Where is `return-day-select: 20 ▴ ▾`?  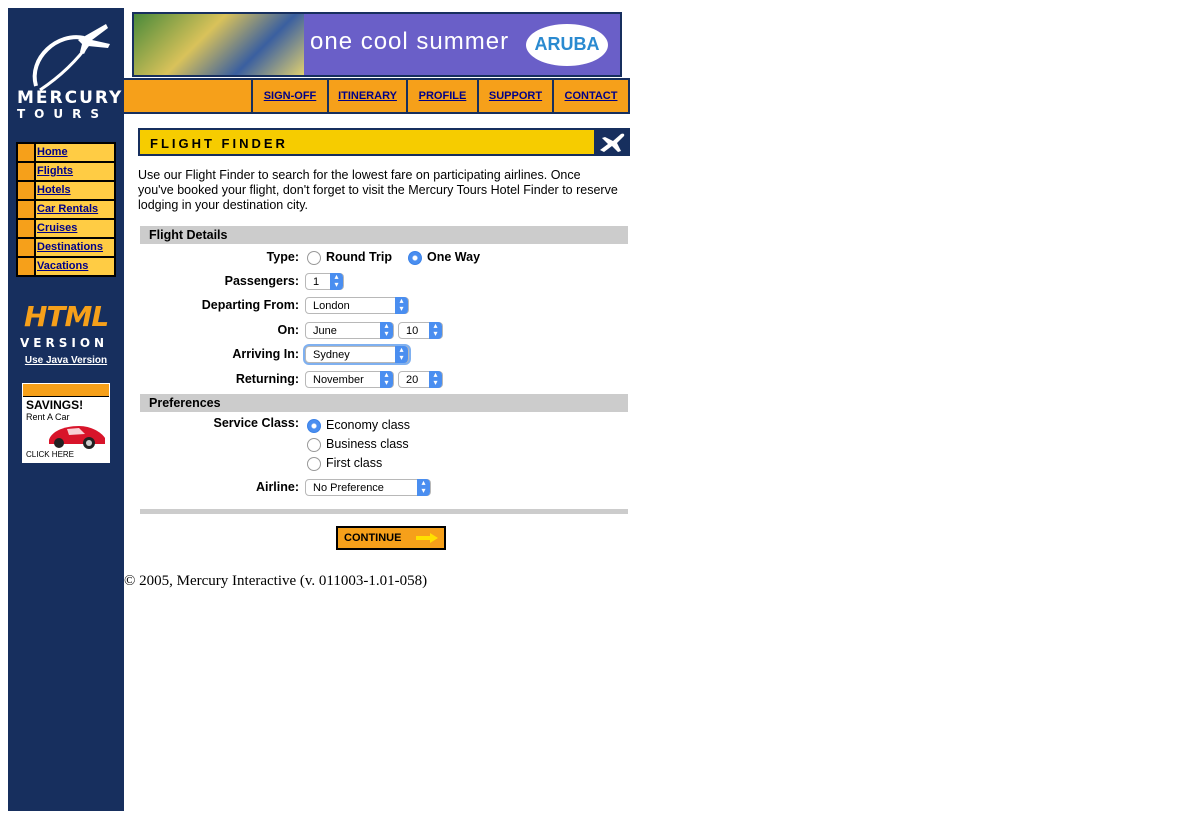
return-day-select: 20 ▴ ▾ is located at coordinates (420, 379).